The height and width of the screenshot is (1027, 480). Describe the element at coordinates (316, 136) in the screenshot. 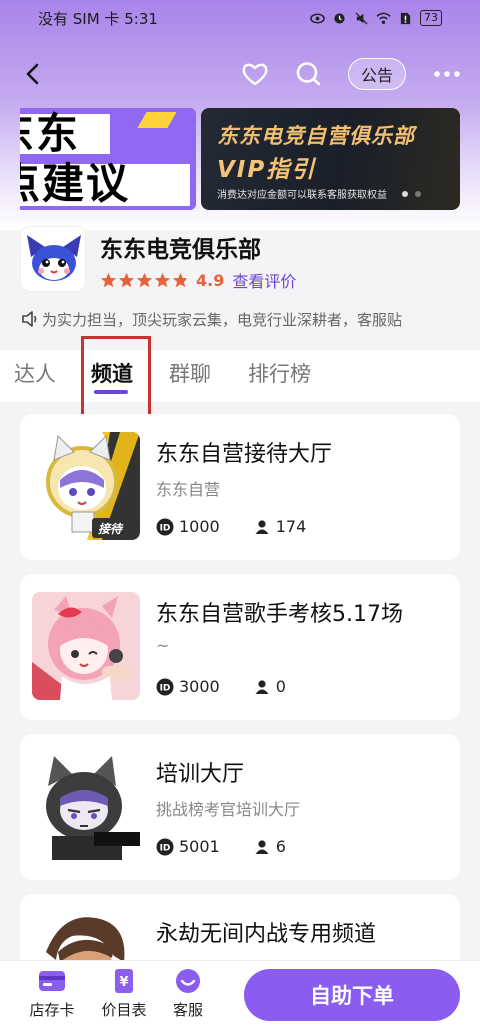

I see `banner-vip-title: 东东电竞自营俱乐部` at that location.